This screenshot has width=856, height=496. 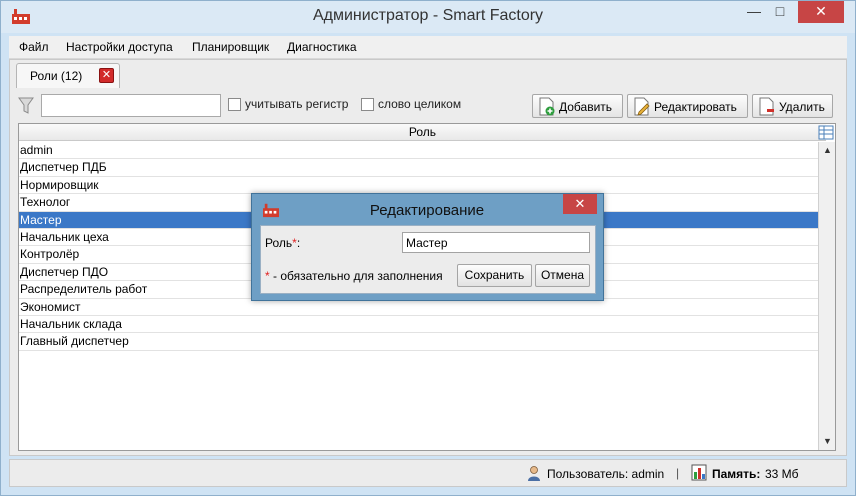 I want to click on tab-roles: Роли (12) ✕, so click(x=68, y=75).